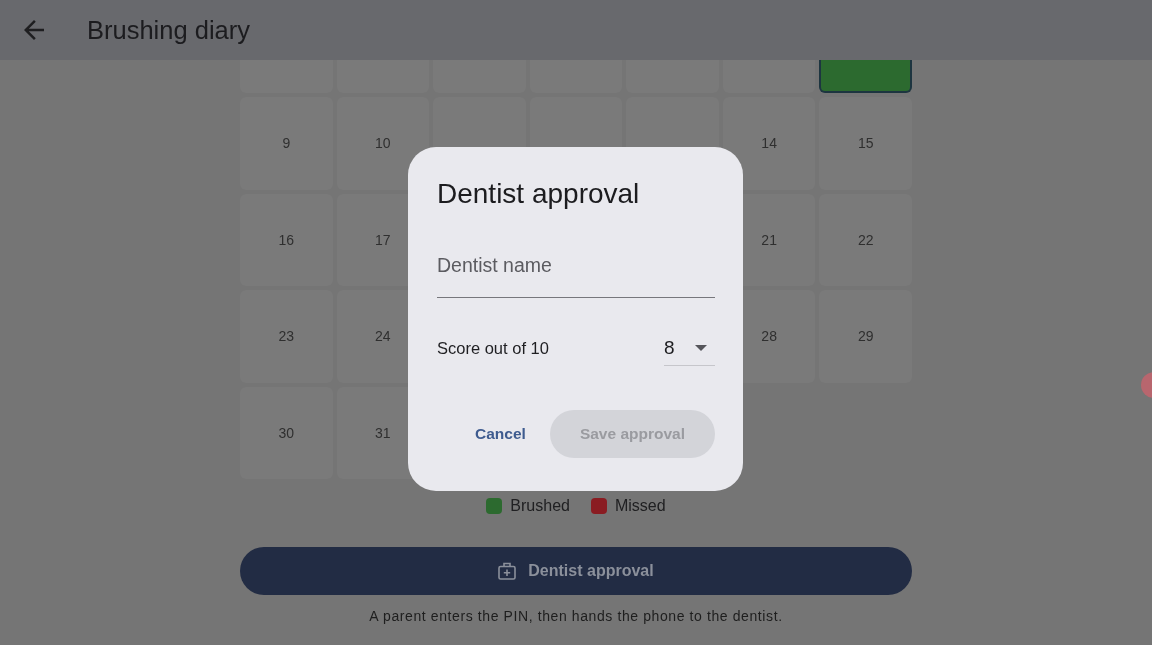 The width and height of the screenshot is (1152, 645). What do you see at coordinates (769, 336) in the screenshot?
I see `day-number: 28` at bounding box center [769, 336].